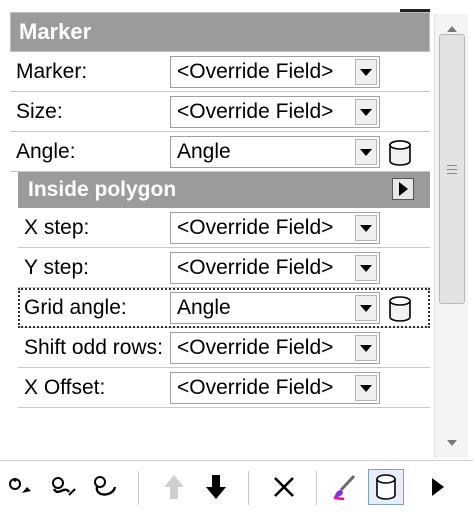 This screenshot has width=473, height=514. I want to click on scroll-down-button, so click(452, 443).